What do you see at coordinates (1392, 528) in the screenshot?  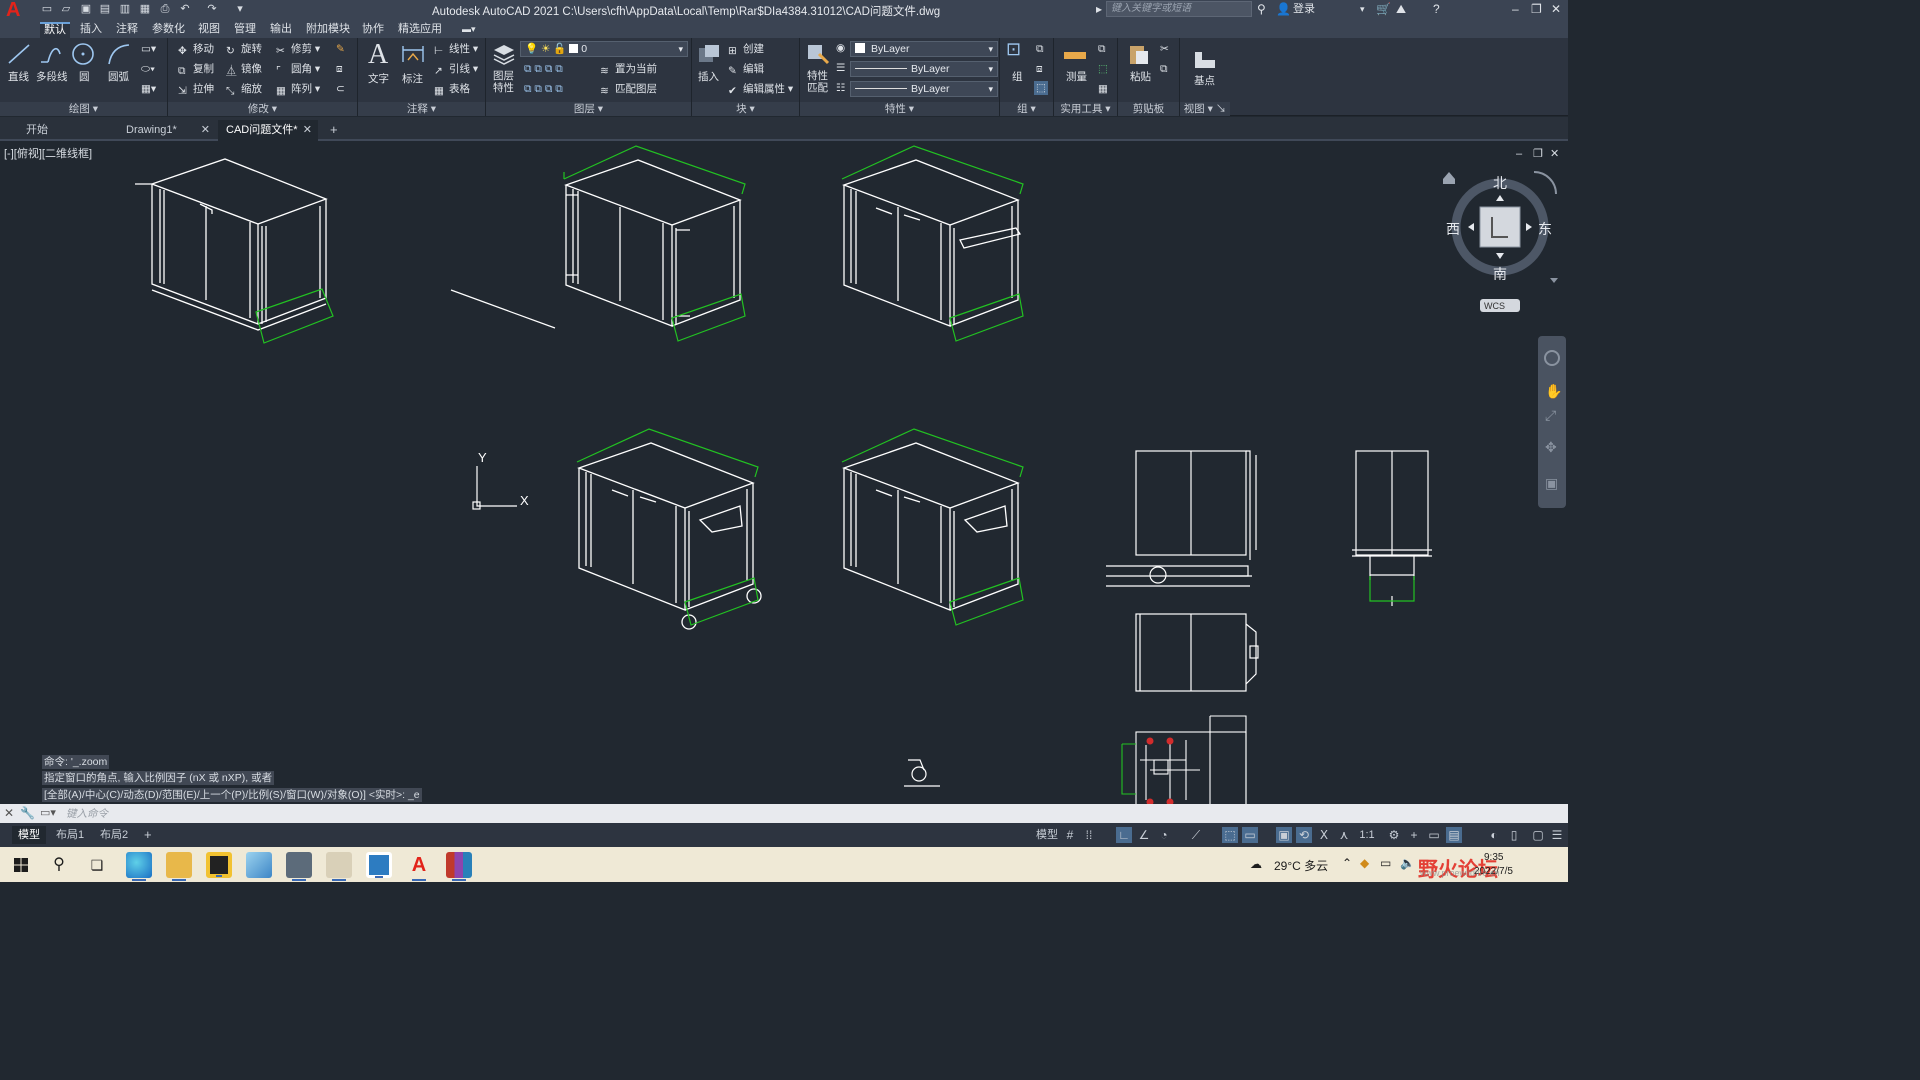 I see `side-view` at bounding box center [1392, 528].